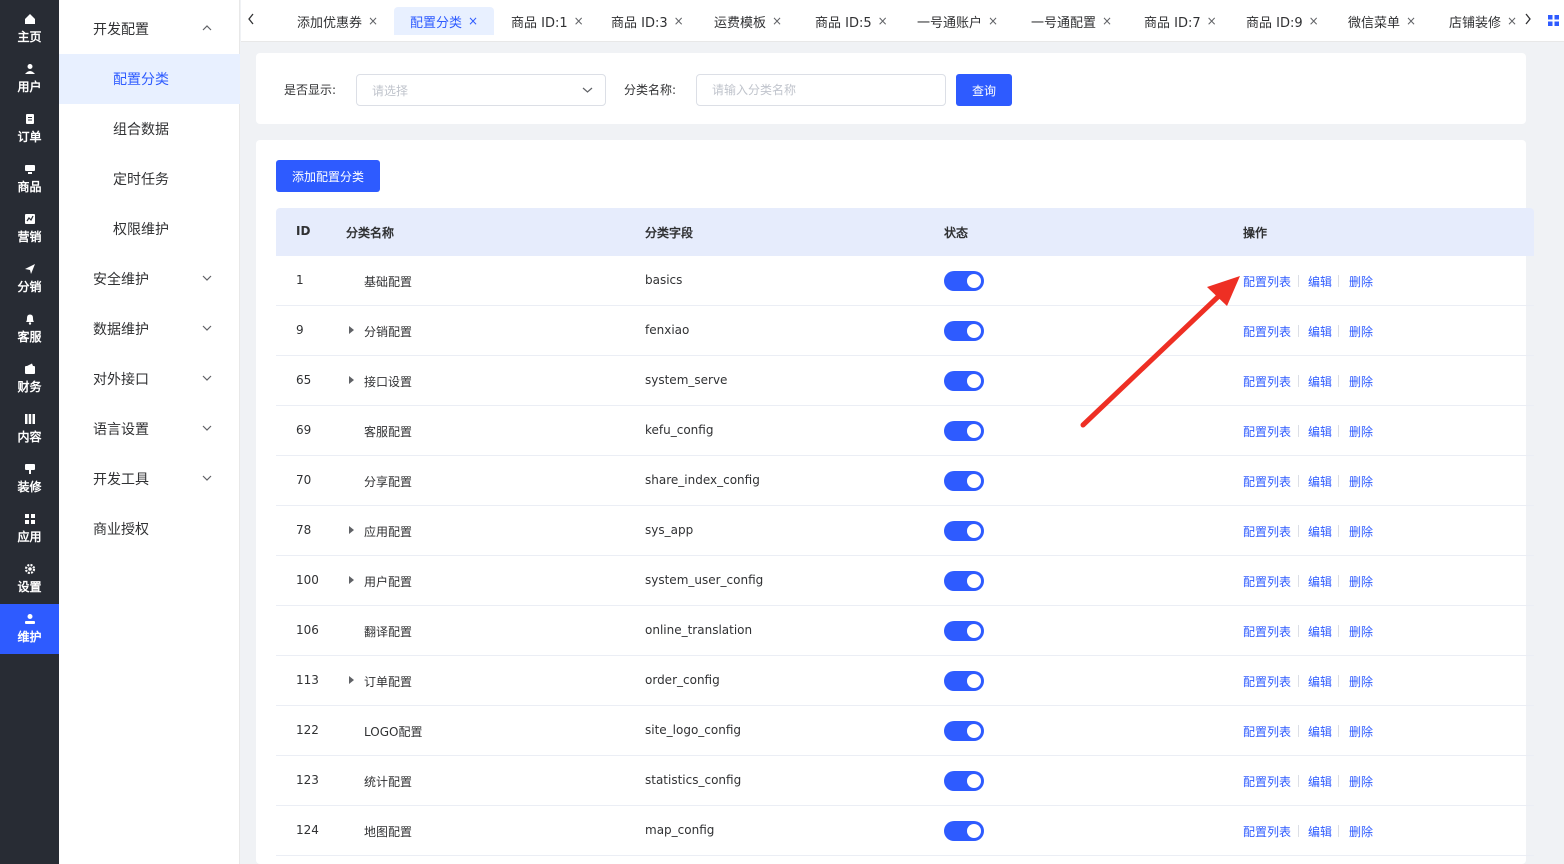 This screenshot has width=1564, height=864. I want to click on rail-item-gear: 设置, so click(29, 579).